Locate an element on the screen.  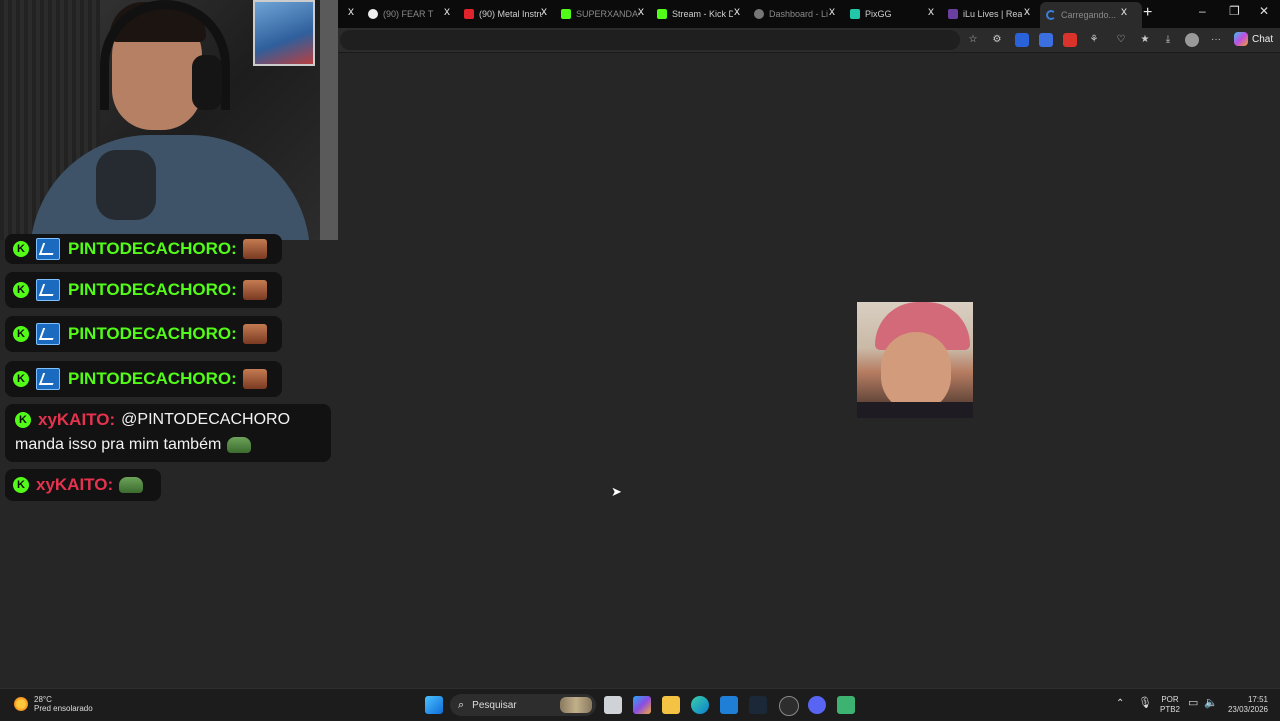
globe-icon is located at coordinates (759, 14).